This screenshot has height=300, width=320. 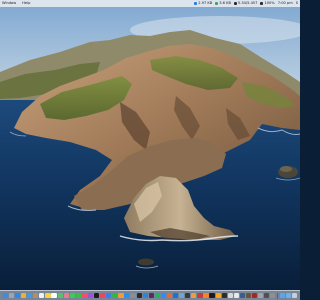 I want to click on font-book-icon, so click(x=230, y=295).